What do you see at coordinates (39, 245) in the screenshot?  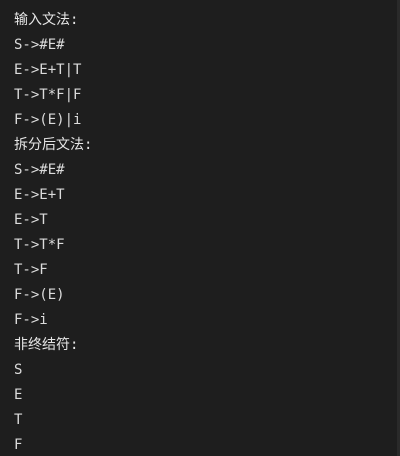 I see `output-line: T->T*F` at bounding box center [39, 245].